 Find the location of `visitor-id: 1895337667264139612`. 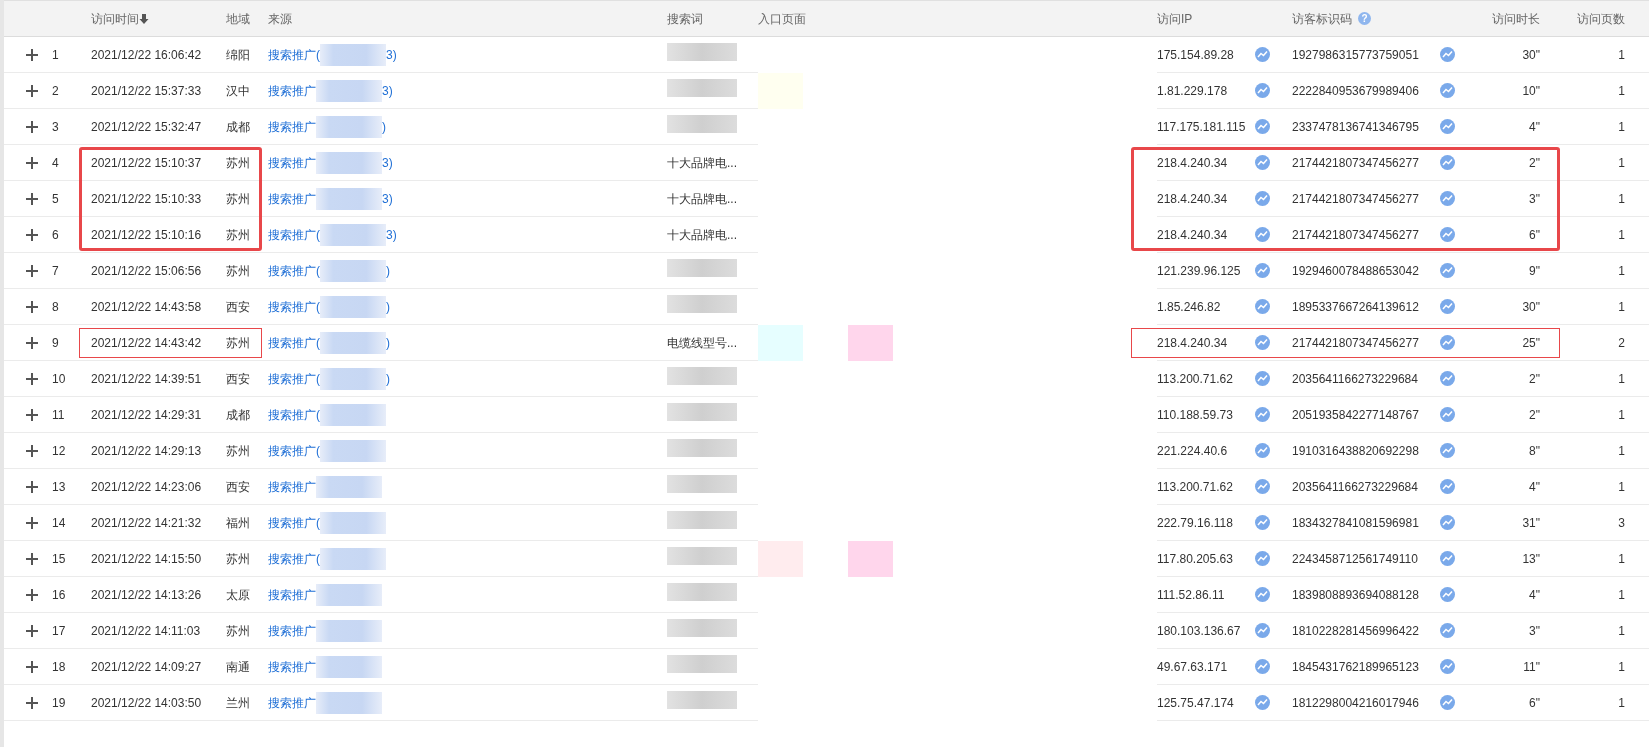

visitor-id: 1895337667264139612 is located at coordinates (1355, 306).